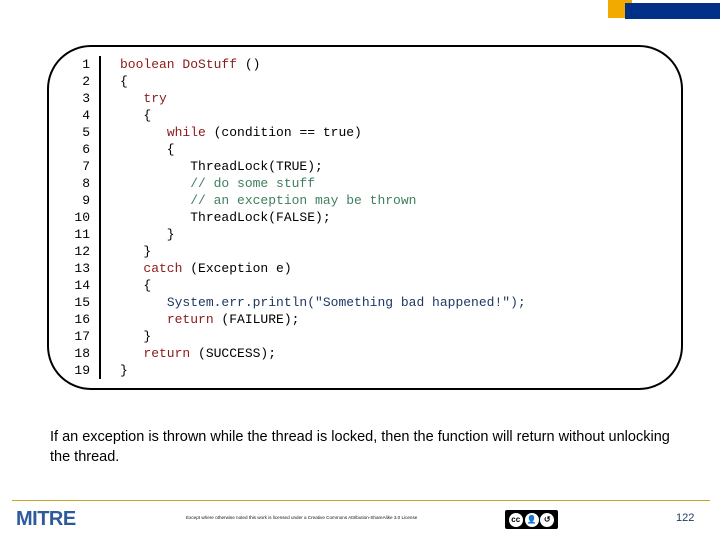  What do you see at coordinates (233, 353) in the screenshot?
I see `code-token: (SUCCESS);` at bounding box center [233, 353].